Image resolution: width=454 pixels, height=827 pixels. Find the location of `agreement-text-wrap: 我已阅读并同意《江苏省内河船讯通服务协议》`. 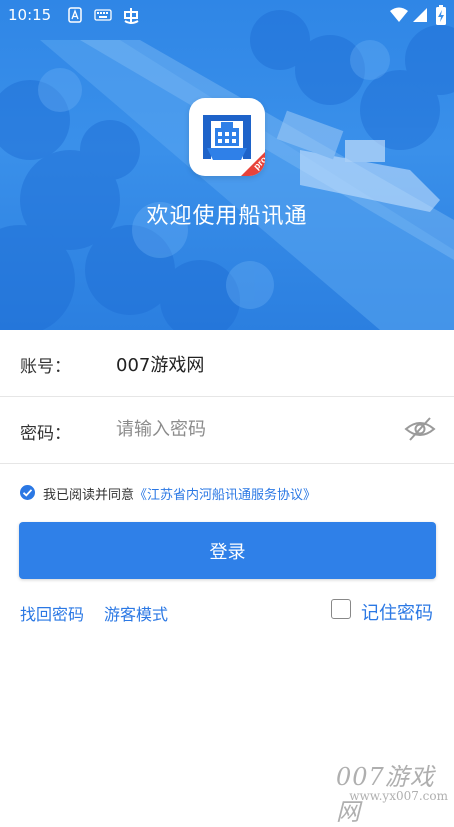

agreement-text-wrap: 我已阅读并同意《江苏省内河船讯通服务协议》 is located at coordinates (179, 493).